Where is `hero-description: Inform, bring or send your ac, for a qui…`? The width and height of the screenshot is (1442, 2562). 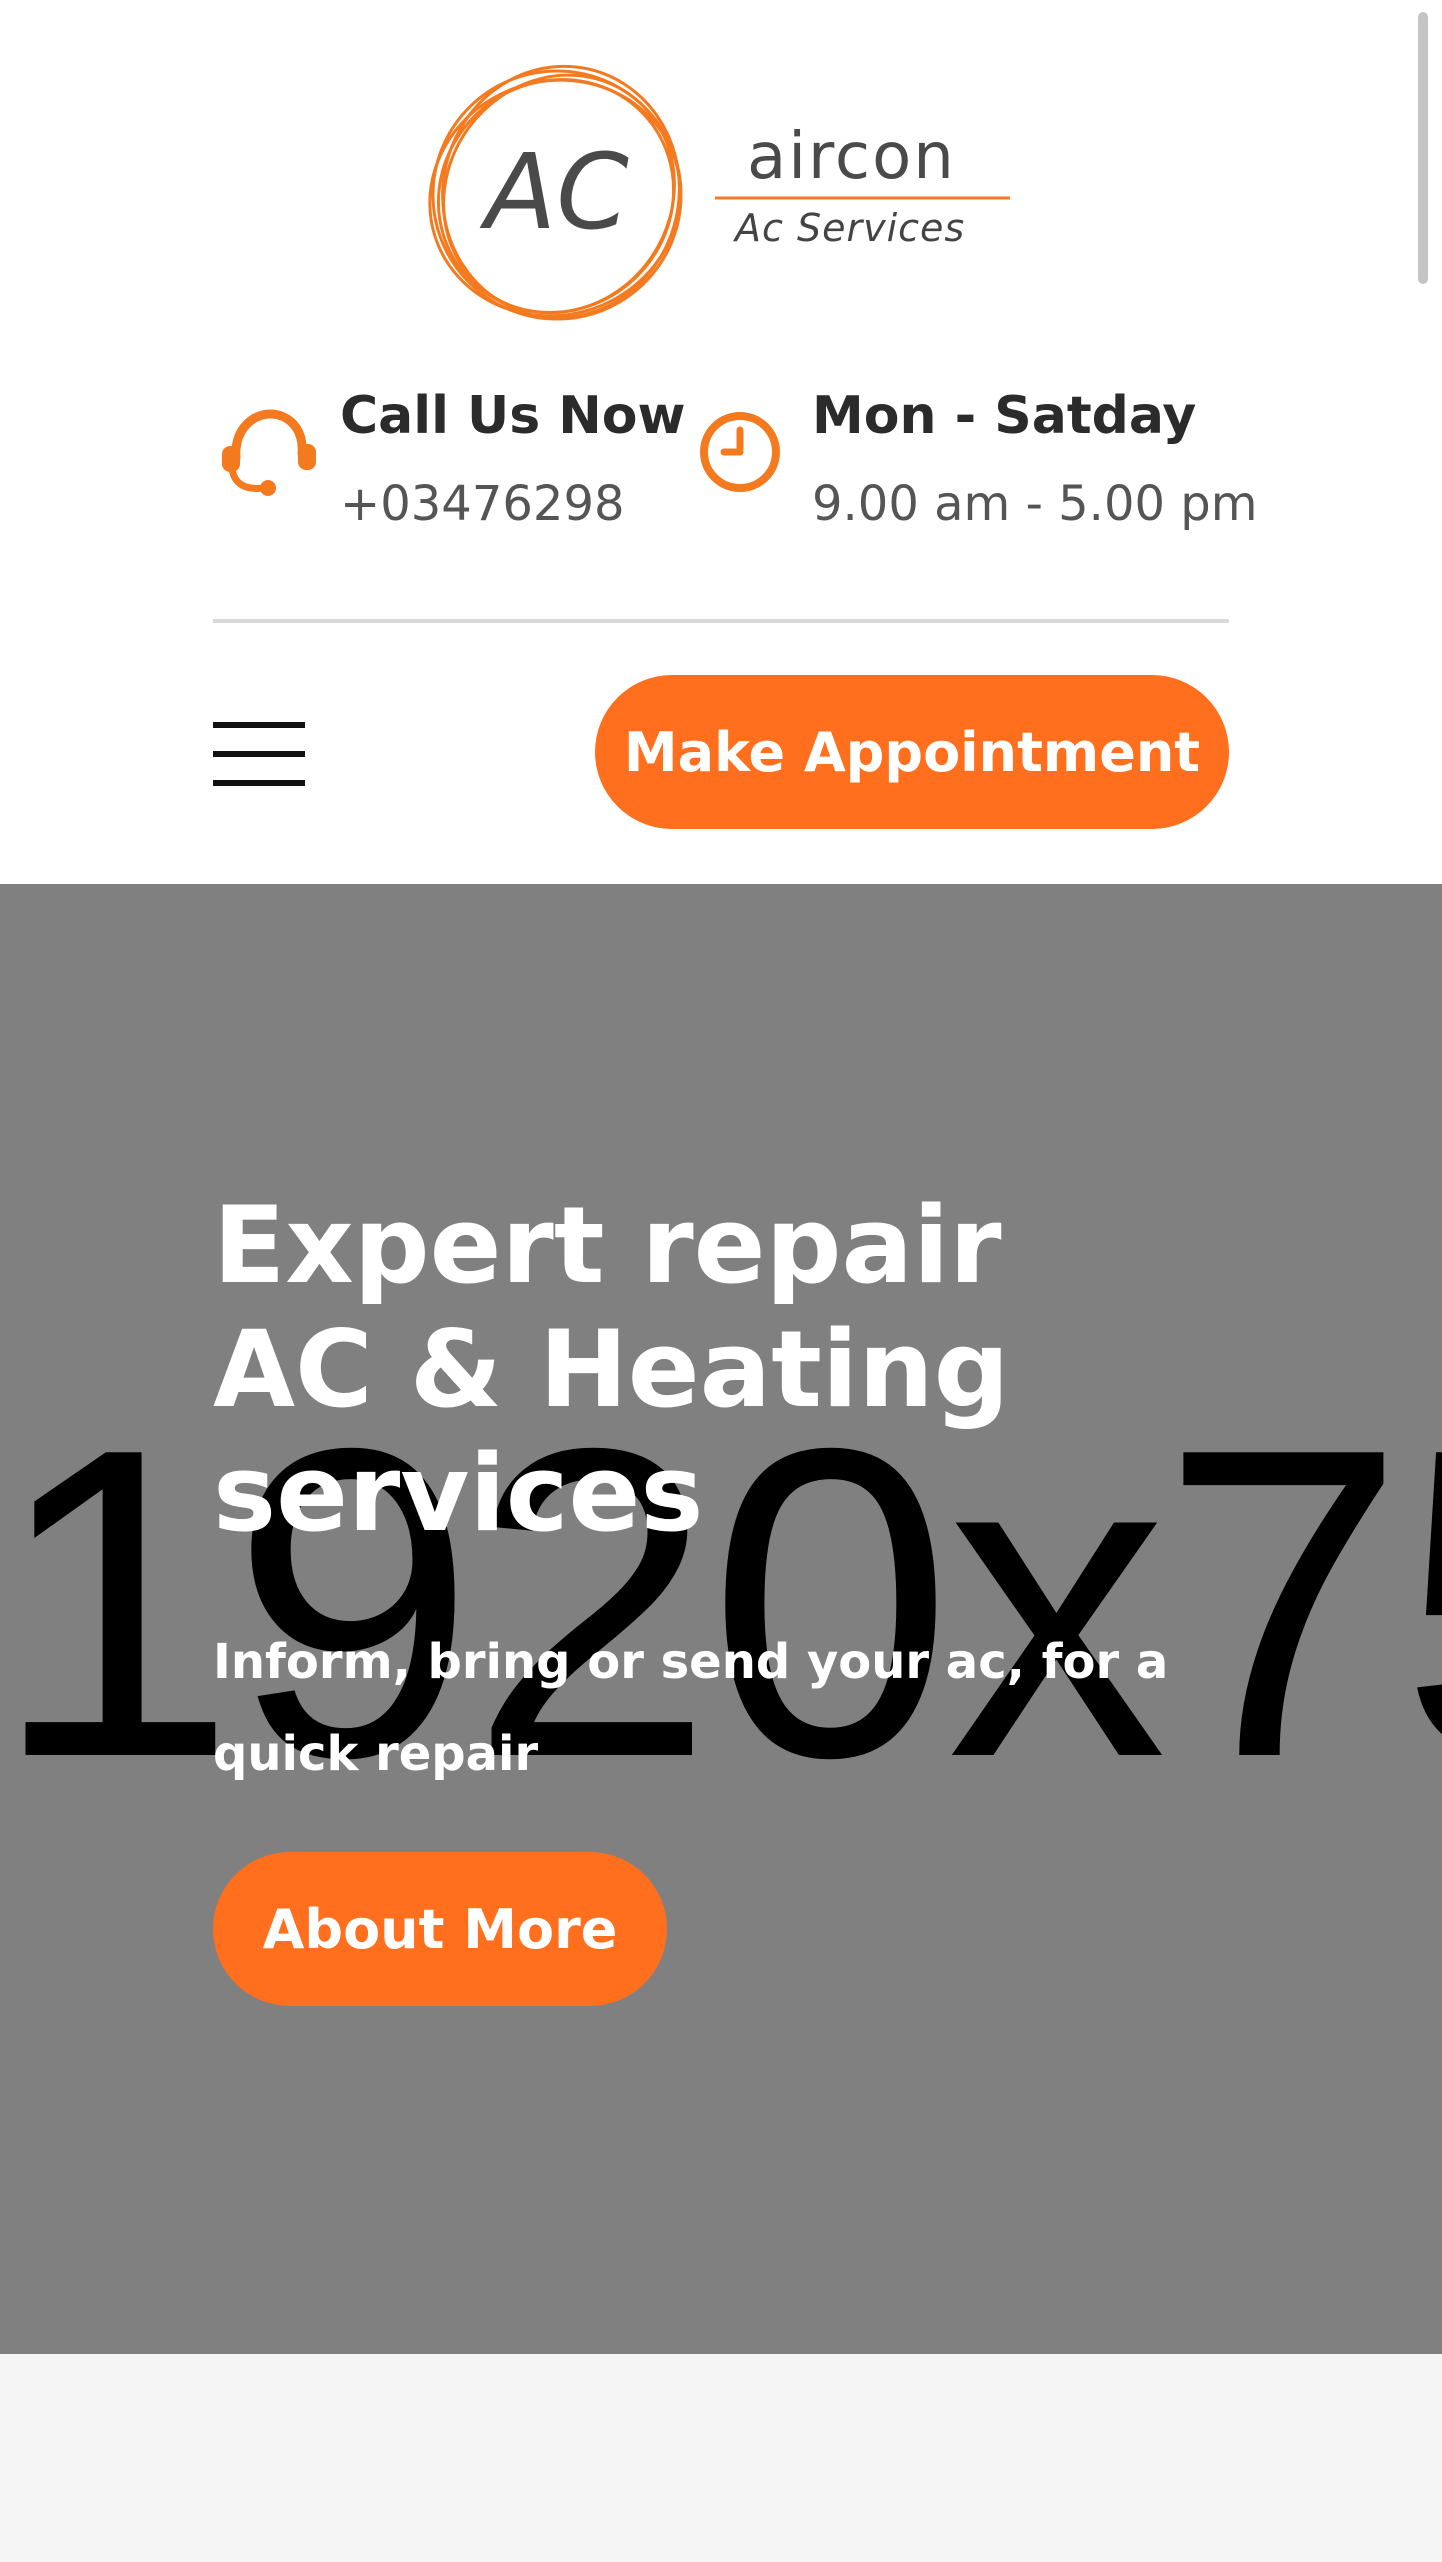 hero-description: Inform, bring or send your ac, for a qui… is located at coordinates (691, 1708).